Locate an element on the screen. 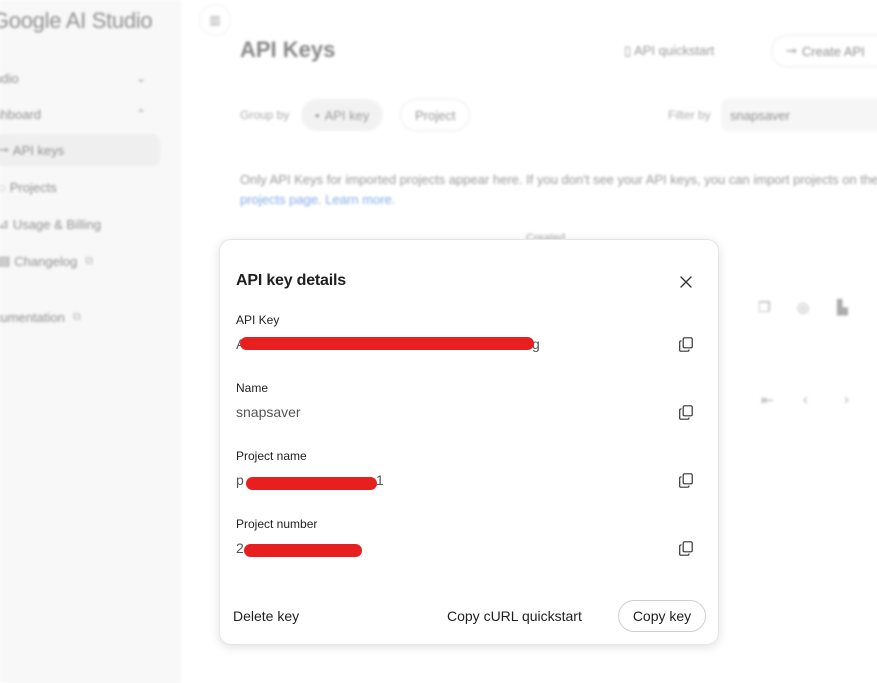 This screenshot has height=683, width=877. project-number-value: 2 is located at coordinates (240, 548).